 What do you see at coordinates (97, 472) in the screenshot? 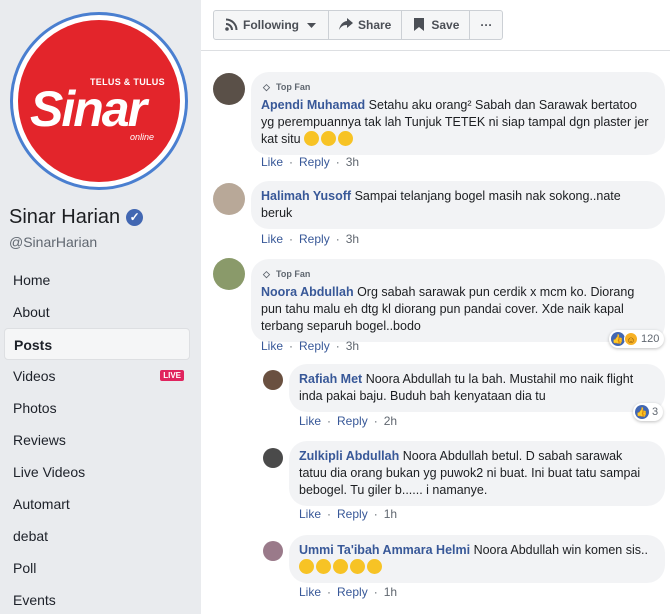
I see `nav-item-live-videos: Live Videos` at bounding box center [97, 472].